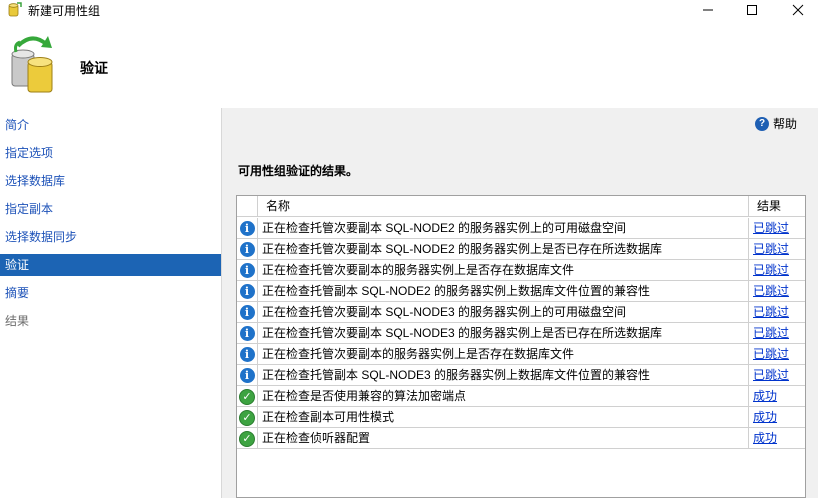  What do you see at coordinates (110, 237) in the screenshot?
I see `nav-item-data-sync: 选择数据同步` at bounding box center [110, 237].